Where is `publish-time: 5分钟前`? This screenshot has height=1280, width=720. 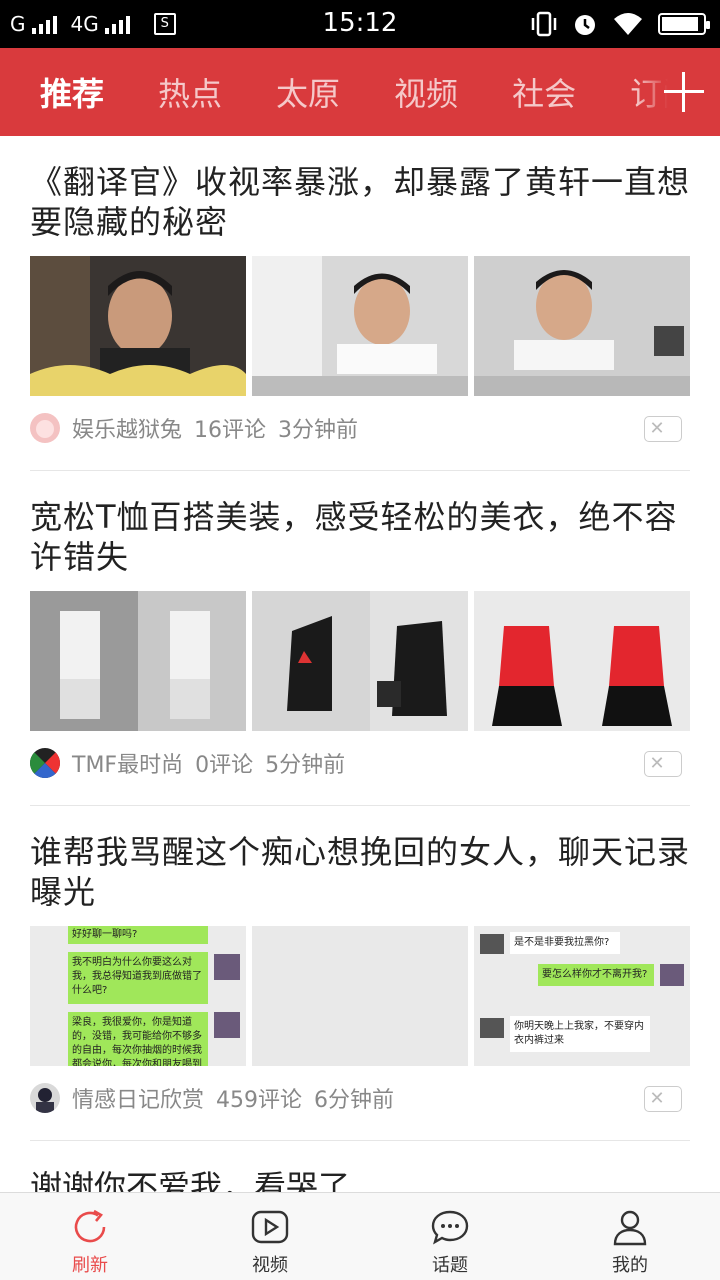 publish-time: 5分钟前 is located at coordinates (305, 765).